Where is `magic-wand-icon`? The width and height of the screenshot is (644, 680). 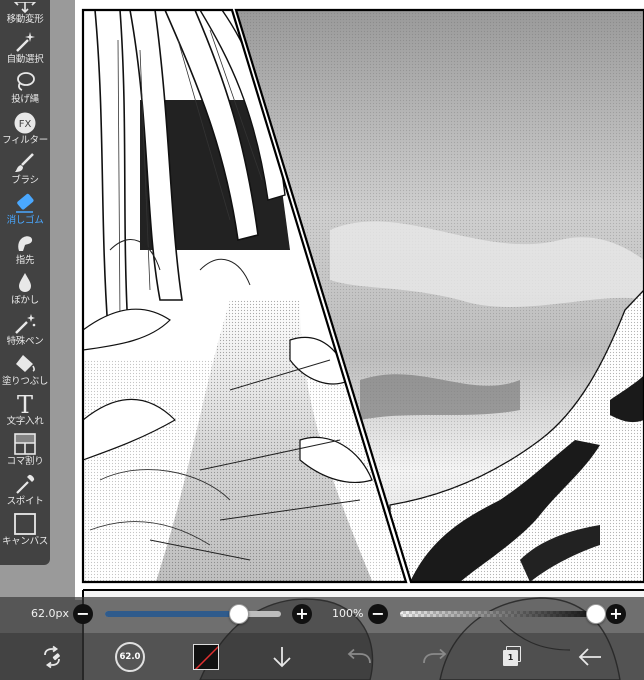
magic-wand-icon is located at coordinates (25, 42).